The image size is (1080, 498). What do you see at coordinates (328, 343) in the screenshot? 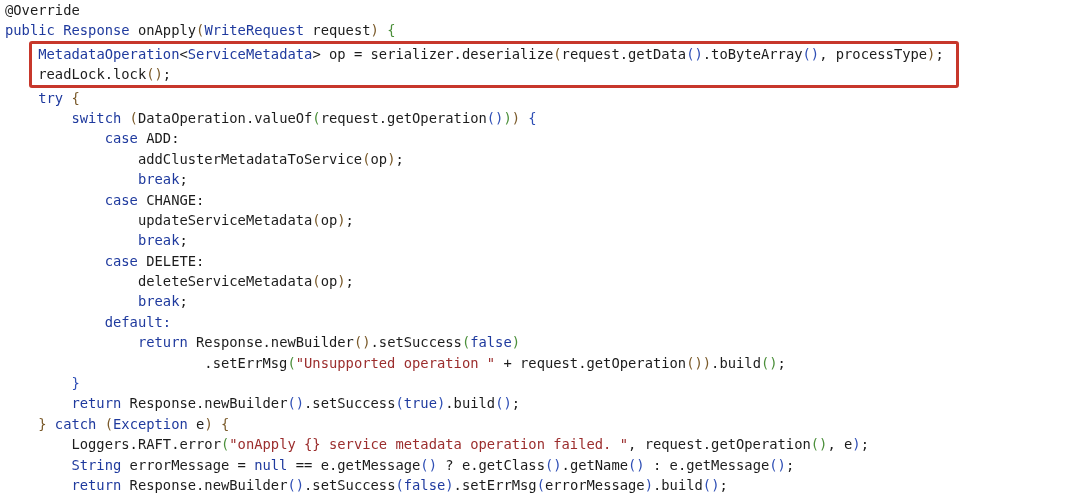
I see `code-line: return Response.newBuilder().setSuccess(false)` at bounding box center [328, 343].